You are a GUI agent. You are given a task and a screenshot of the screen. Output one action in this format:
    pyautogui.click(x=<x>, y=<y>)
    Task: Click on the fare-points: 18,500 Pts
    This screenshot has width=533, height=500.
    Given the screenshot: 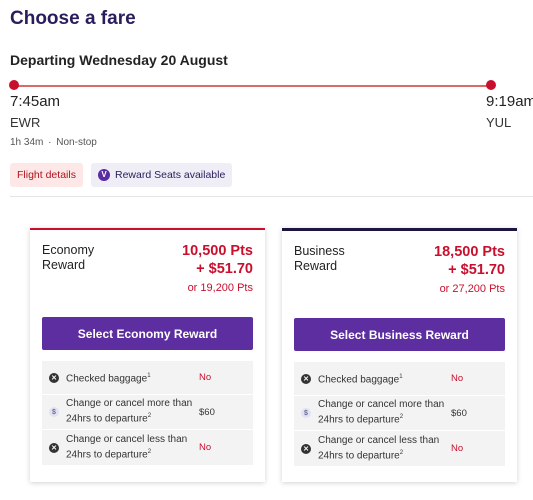 What is the action you would take?
    pyautogui.click(x=469, y=252)
    